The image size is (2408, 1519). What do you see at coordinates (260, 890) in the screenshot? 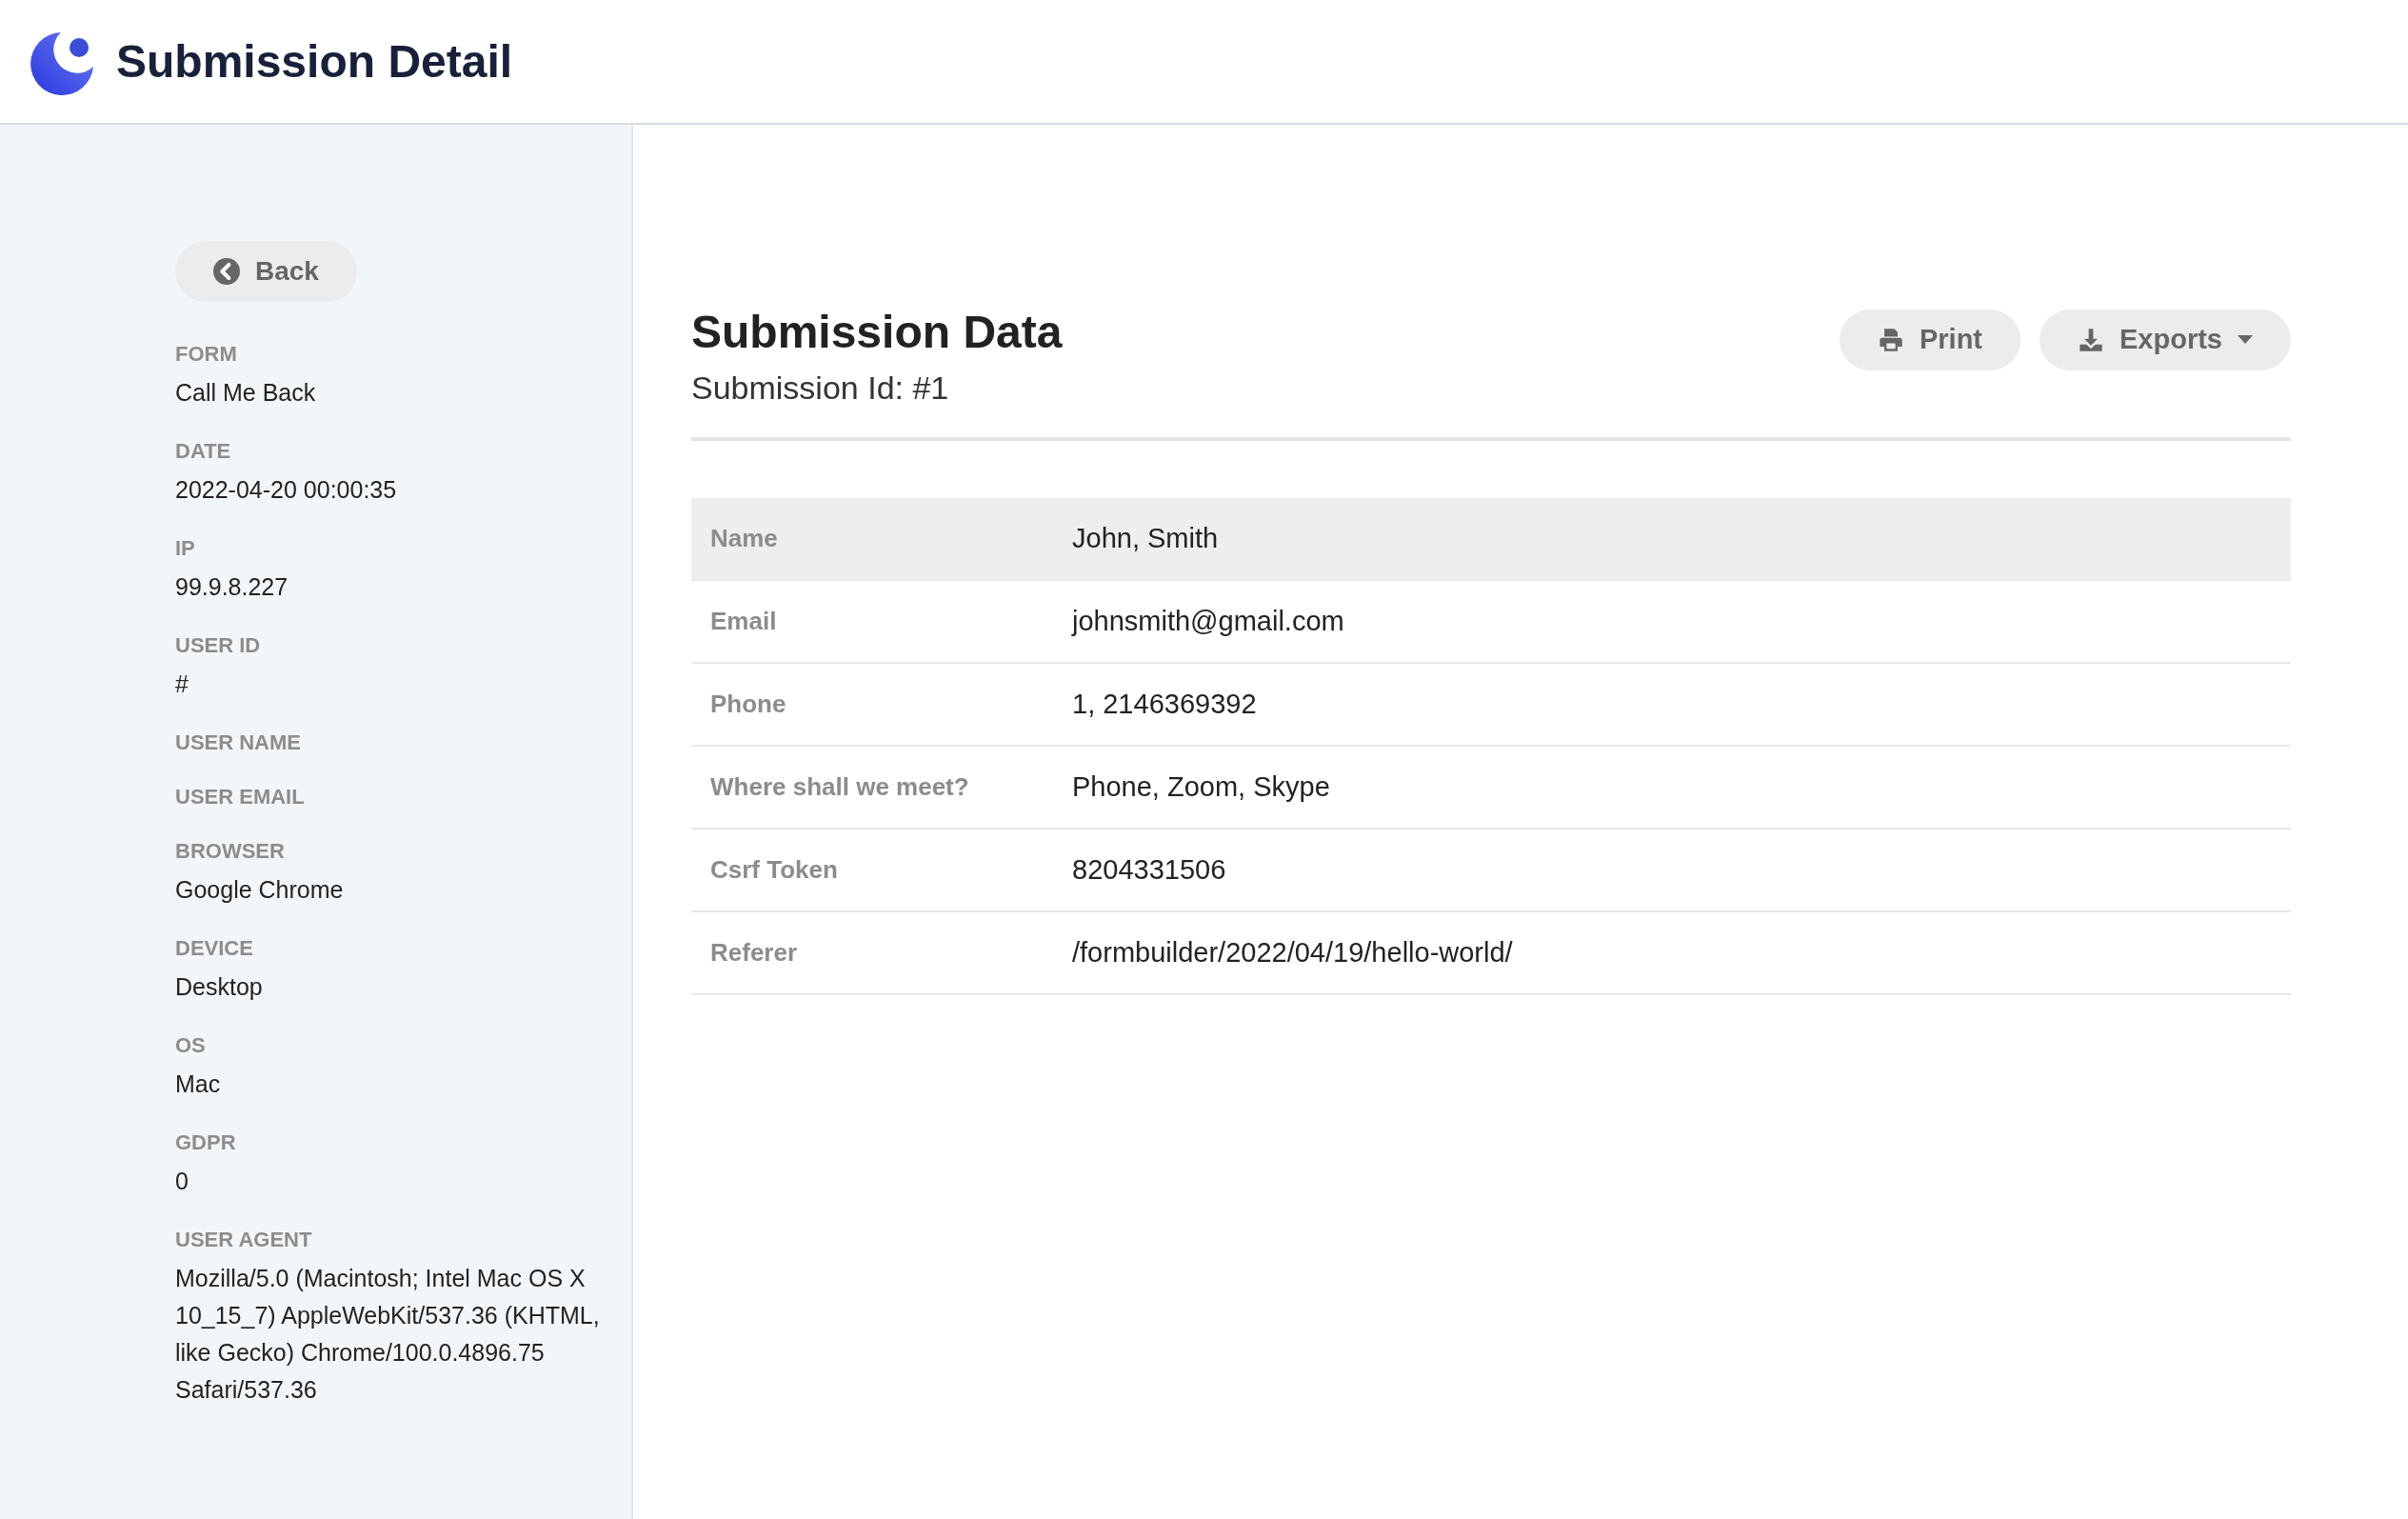
I see `field-value: Google Chrome` at bounding box center [260, 890].